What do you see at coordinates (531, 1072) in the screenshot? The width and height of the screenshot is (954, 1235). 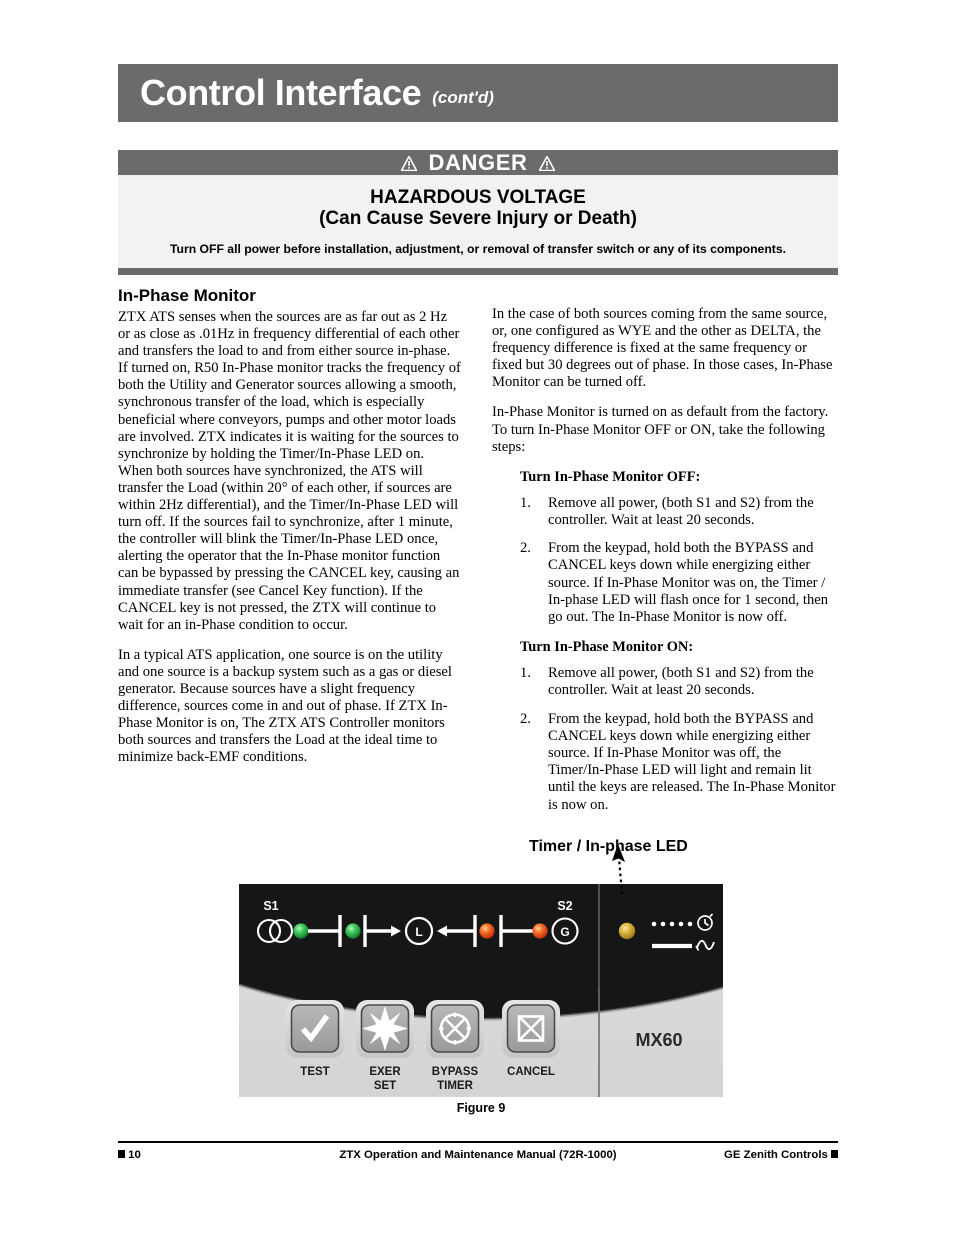 I see `button-cancel-label: CANCEL` at bounding box center [531, 1072].